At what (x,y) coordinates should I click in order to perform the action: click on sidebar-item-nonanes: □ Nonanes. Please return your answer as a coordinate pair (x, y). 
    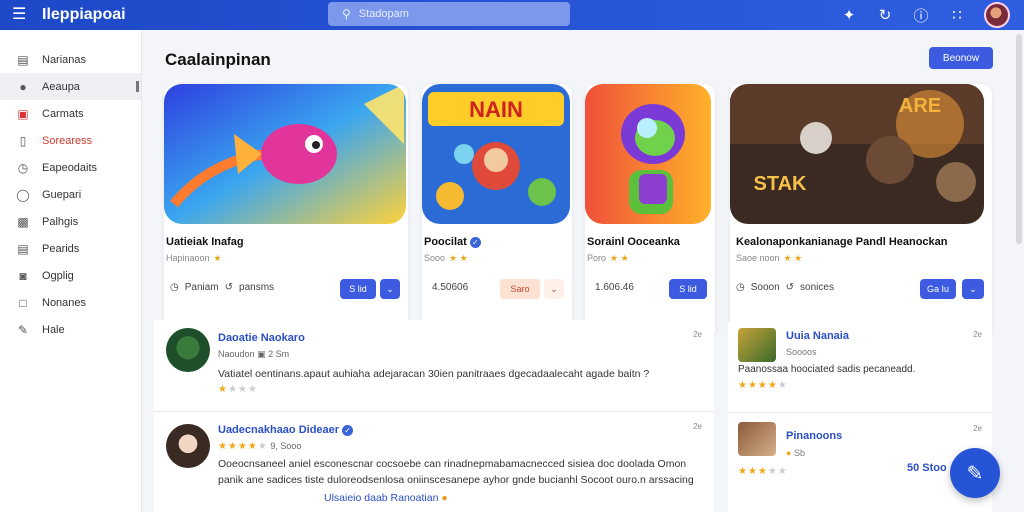
    Looking at the image, I should click on (70, 302).